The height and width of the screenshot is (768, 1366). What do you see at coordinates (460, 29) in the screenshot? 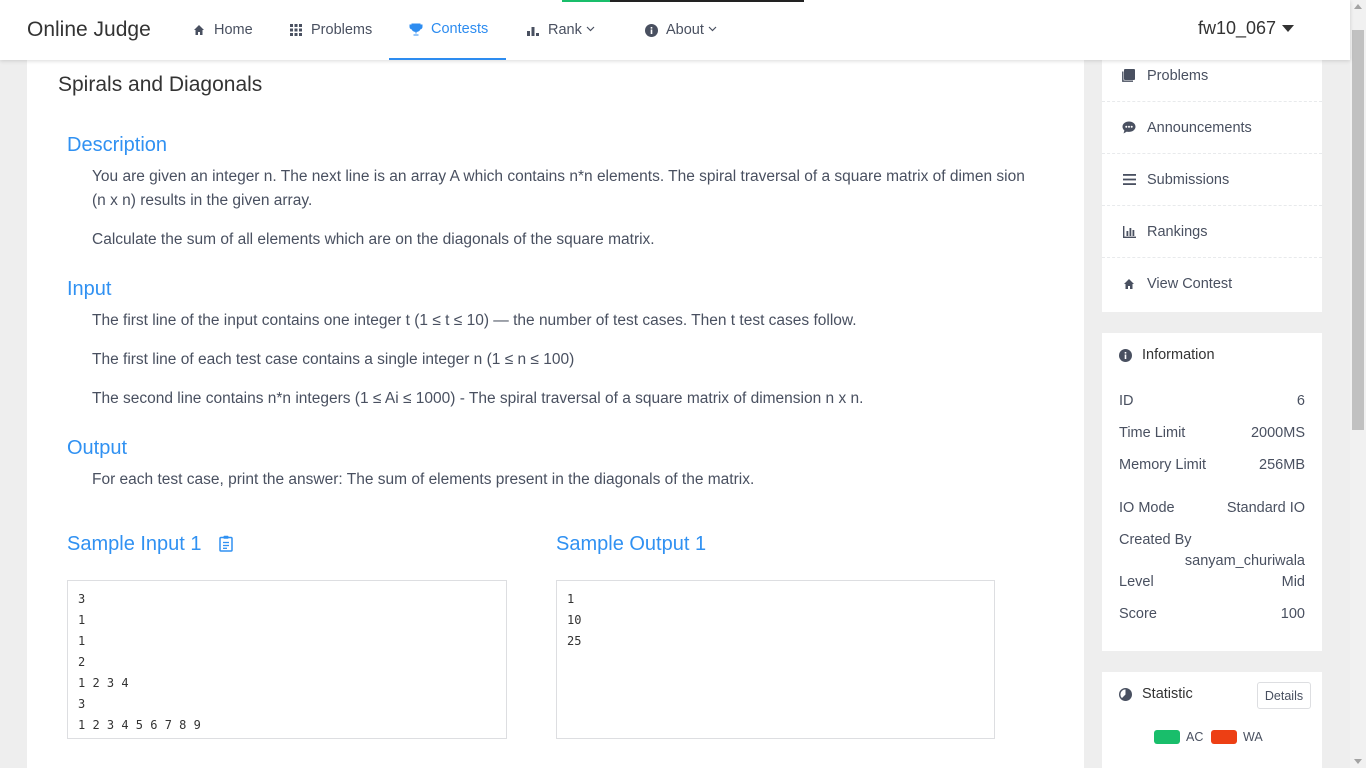
I see `nav-contests-label: Contests` at bounding box center [460, 29].